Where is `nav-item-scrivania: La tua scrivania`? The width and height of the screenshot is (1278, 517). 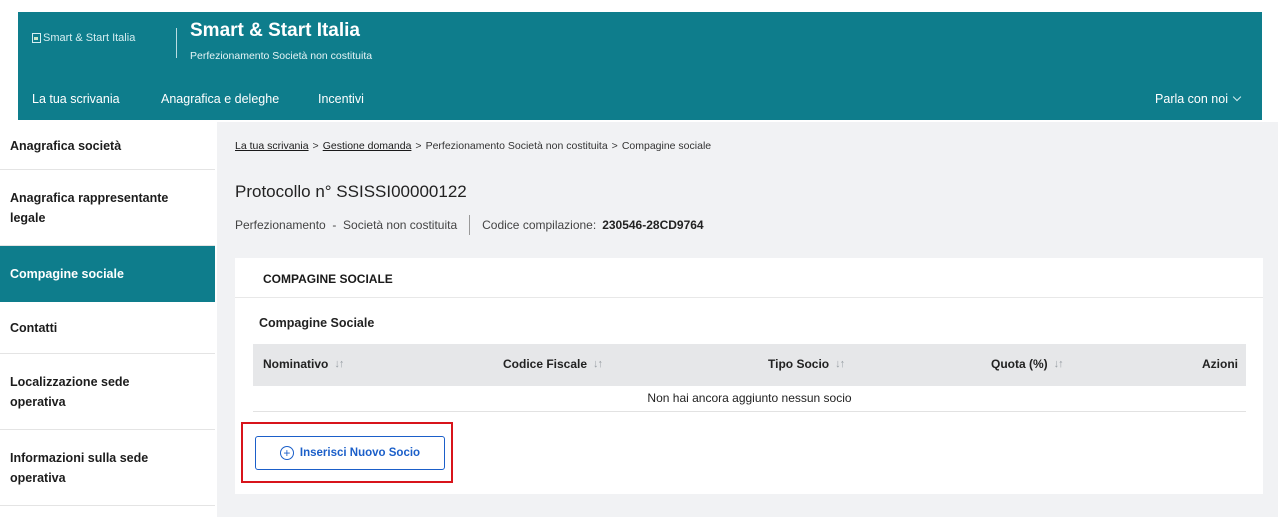 nav-item-scrivania: La tua scrivania is located at coordinates (76, 99).